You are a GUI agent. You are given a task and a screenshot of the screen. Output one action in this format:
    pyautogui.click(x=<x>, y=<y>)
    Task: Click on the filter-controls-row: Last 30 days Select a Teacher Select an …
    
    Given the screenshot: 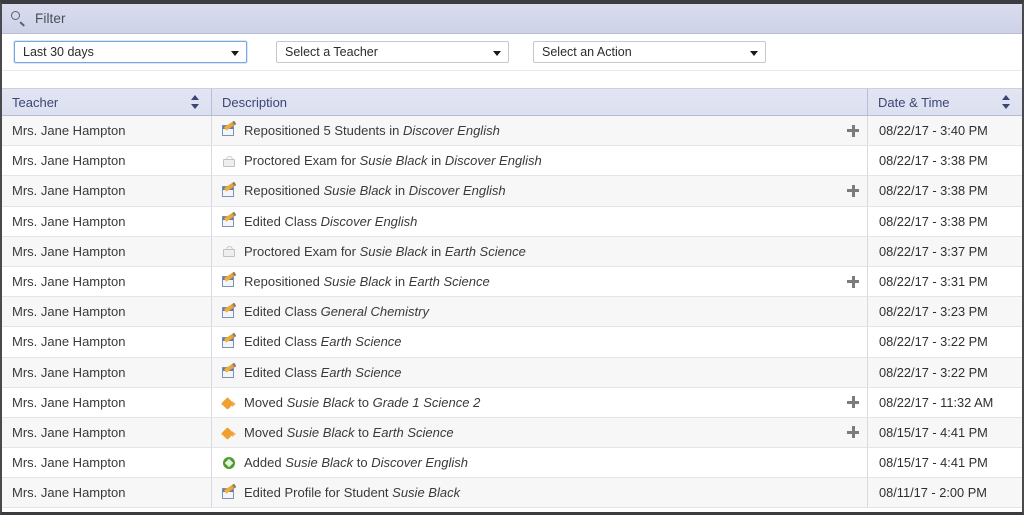 What is the action you would take?
    pyautogui.click(x=512, y=52)
    